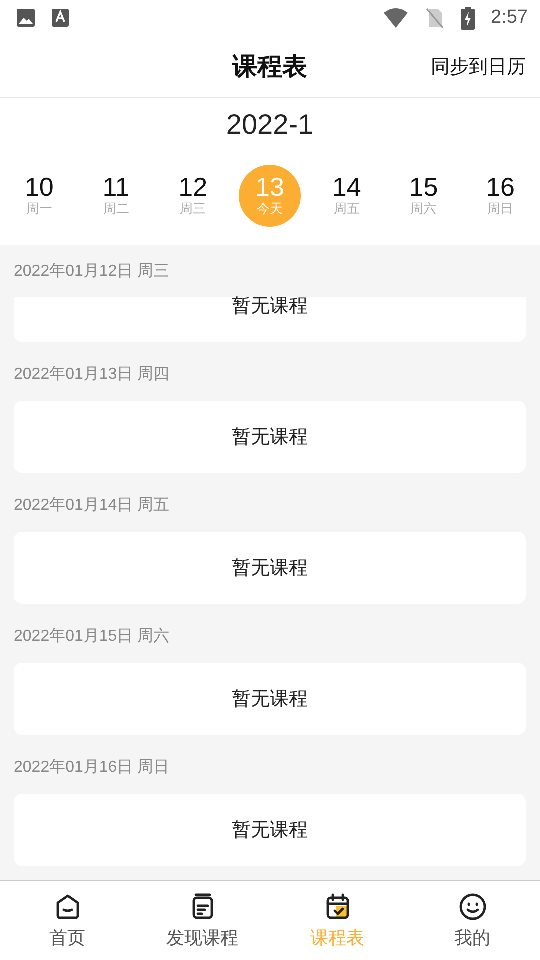 This screenshot has width=540, height=960. Describe the element at coordinates (347, 195) in the screenshot. I see `day-selector: 14 周五` at that location.